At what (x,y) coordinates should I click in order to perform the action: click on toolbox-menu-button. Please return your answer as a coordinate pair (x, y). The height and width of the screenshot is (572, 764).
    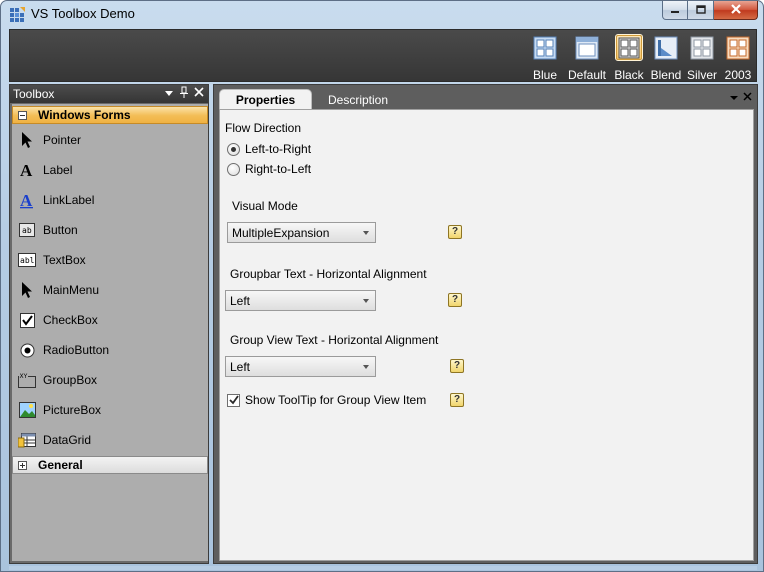
    Looking at the image, I should click on (169, 93).